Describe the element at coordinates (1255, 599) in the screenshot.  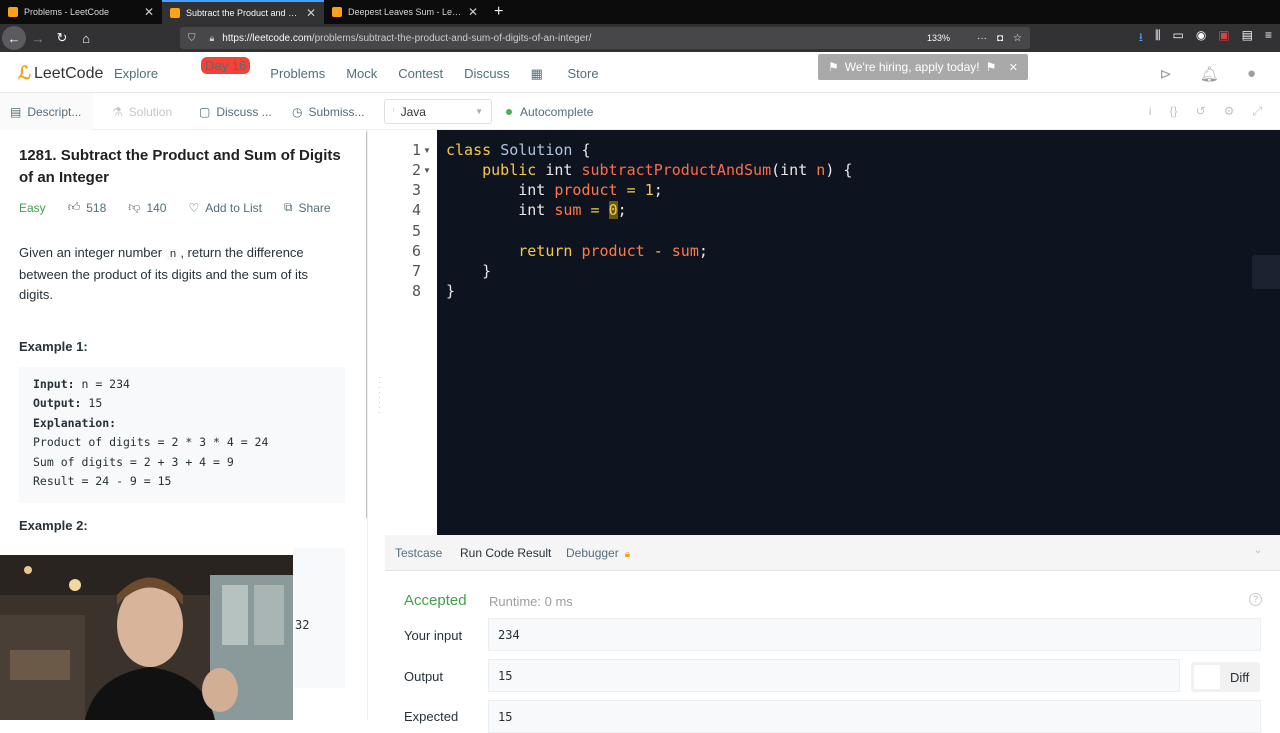
I see `help-icon: ?` at that location.